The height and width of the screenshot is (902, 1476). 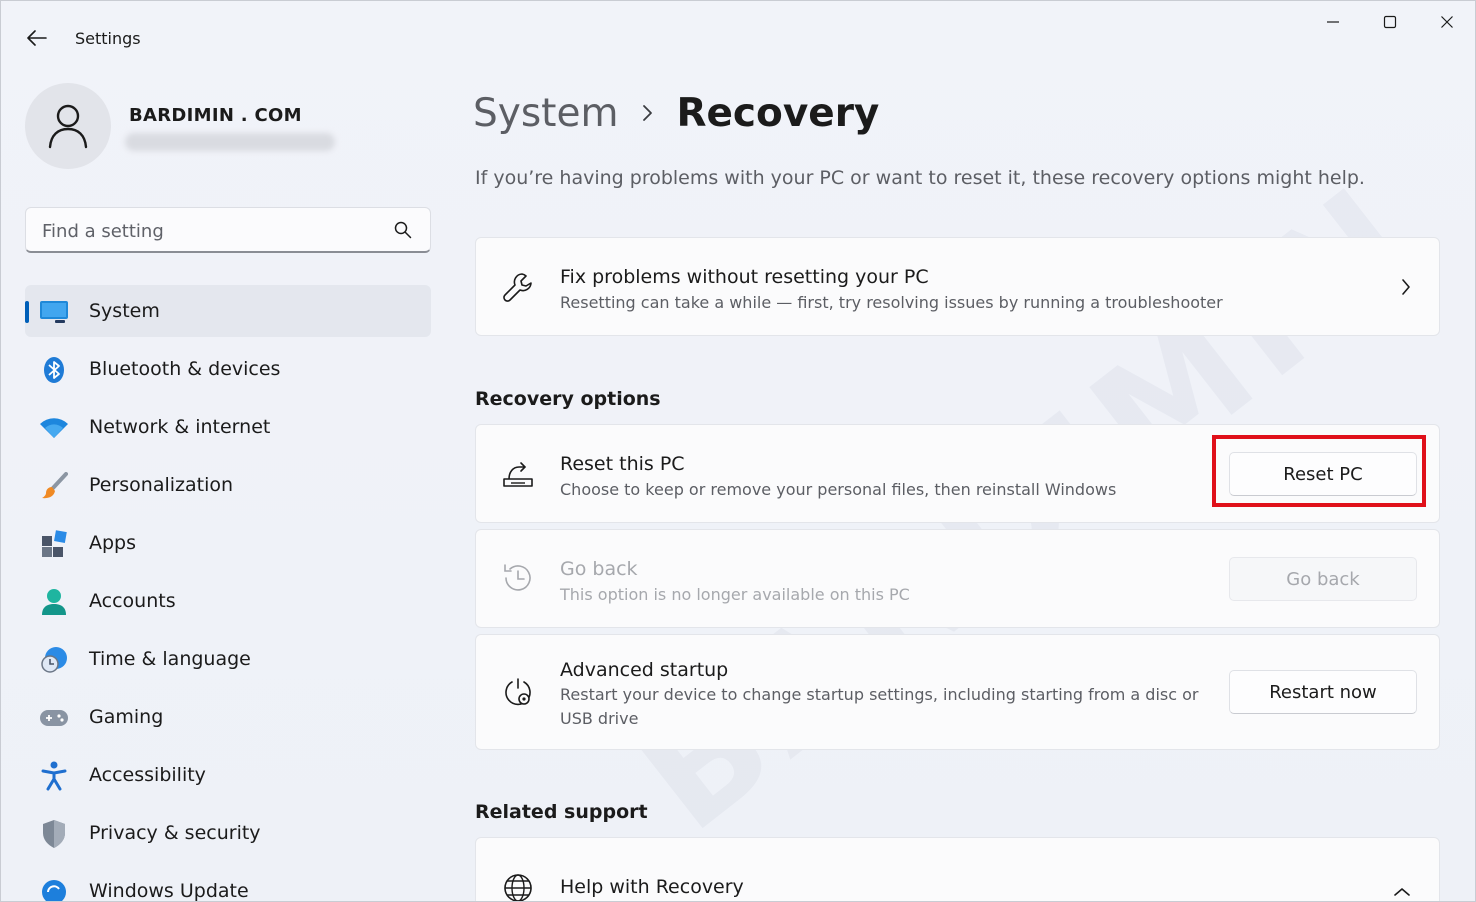 What do you see at coordinates (599, 569) in the screenshot?
I see `card-title: Go back` at bounding box center [599, 569].